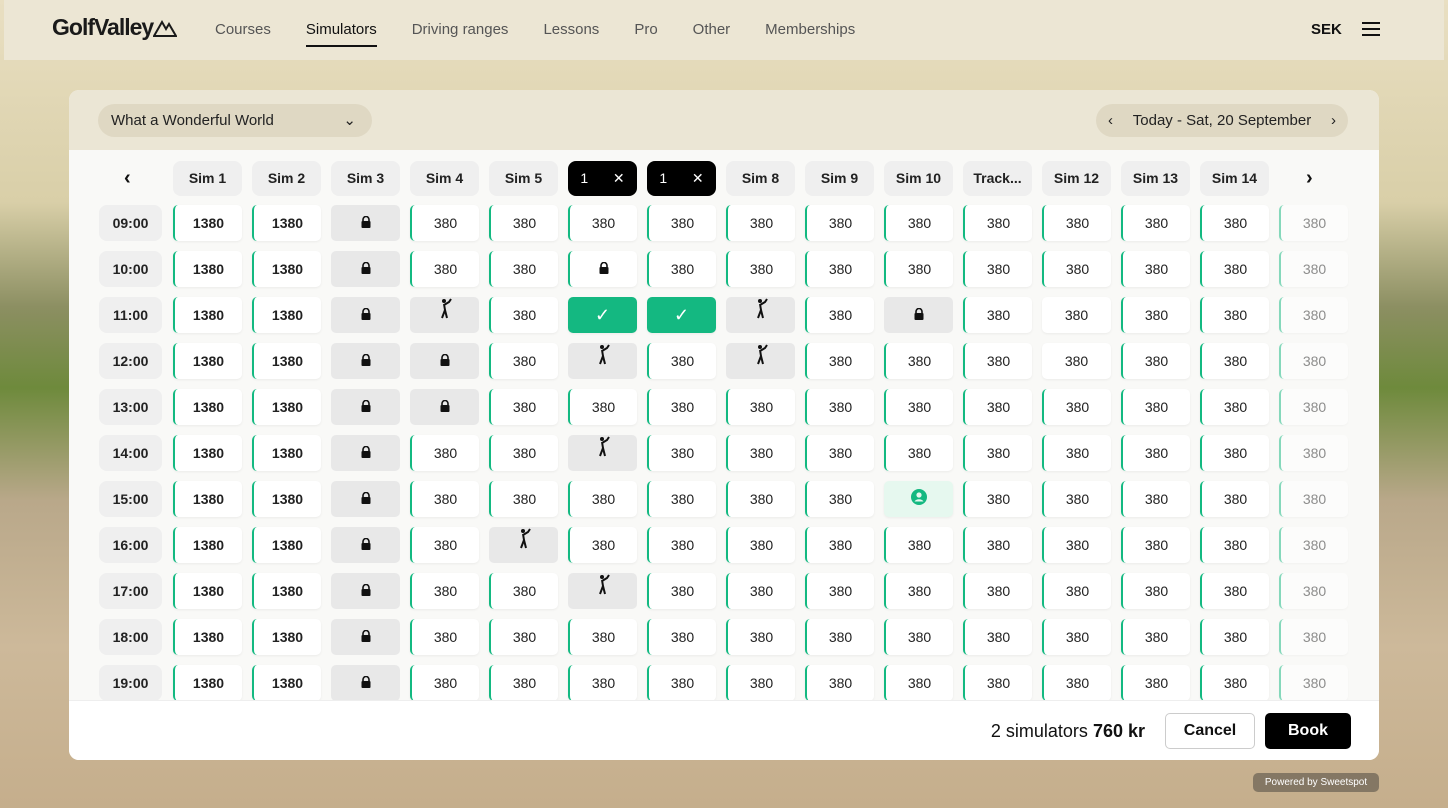  I want to click on column-header: Sim 12, so click(1076, 178).